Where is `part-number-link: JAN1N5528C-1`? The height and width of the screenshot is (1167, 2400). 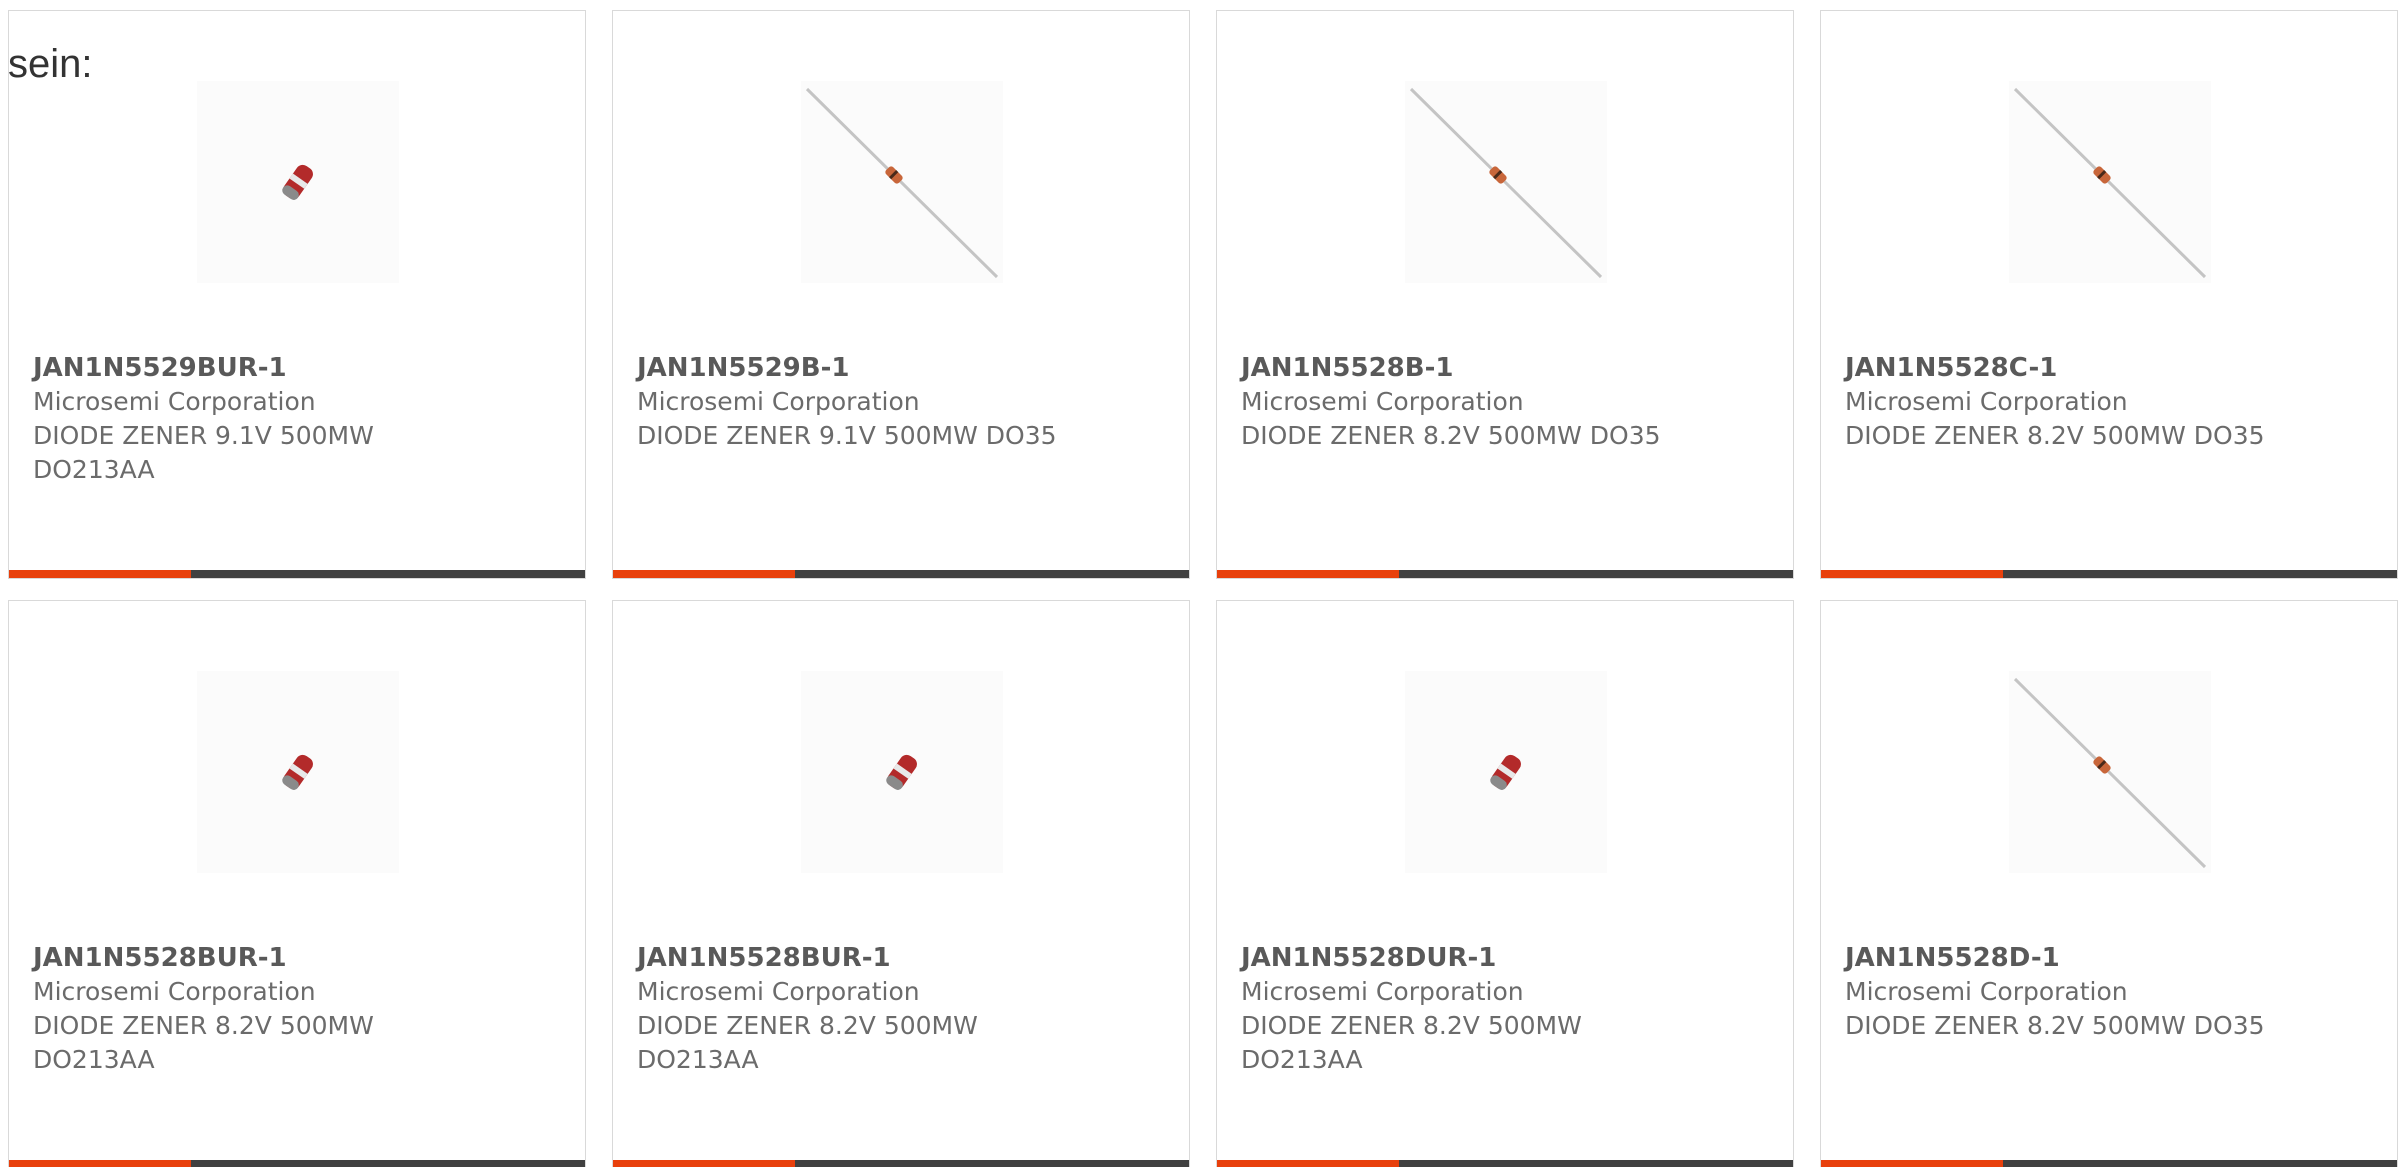 part-number-link: JAN1N5528C-1 is located at coordinates (2105, 368).